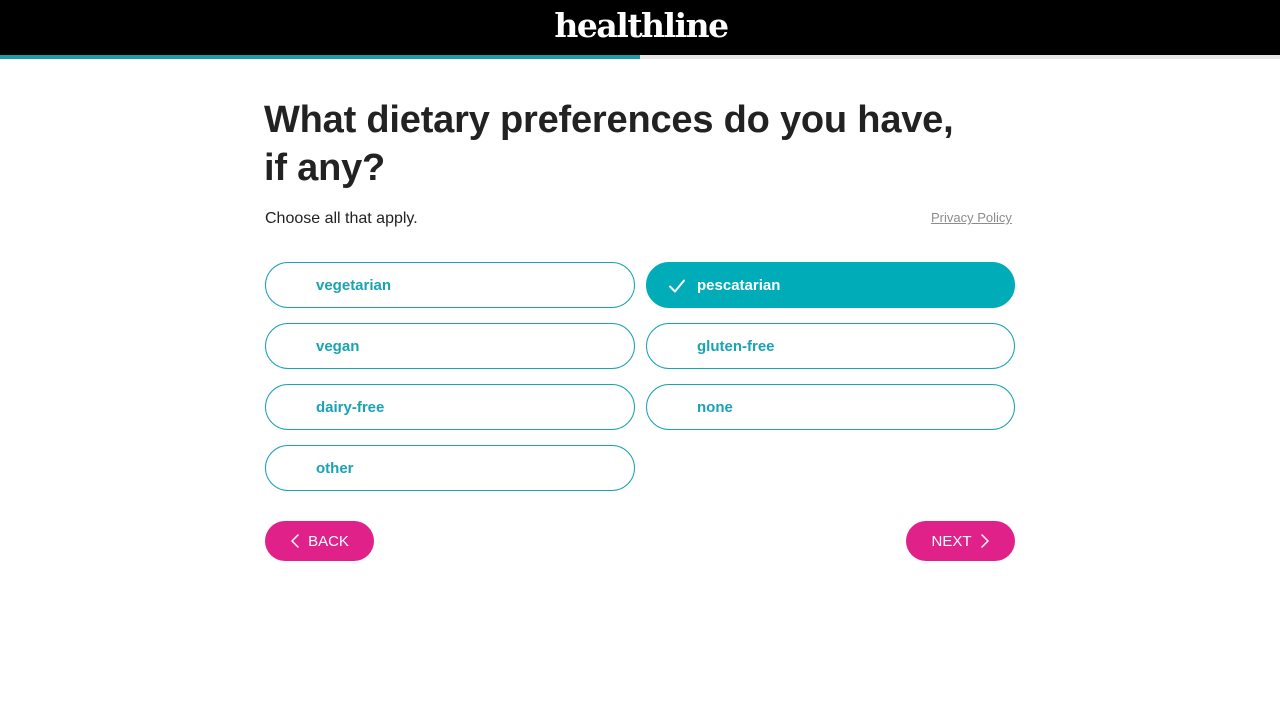 The image size is (1280, 720). Describe the element at coordinates (830, 346) in the screenshot. I see `option-gluten-free: gluten-free` at that location.